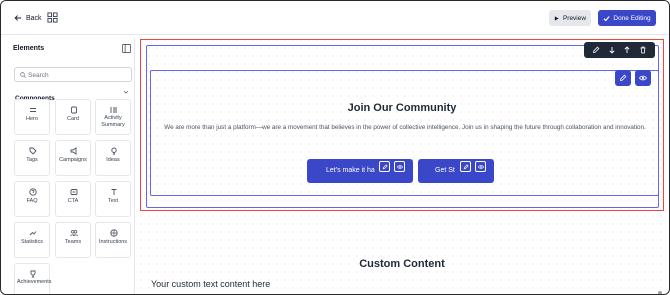 This screenshot has height=295, width=670. I want to click on sidebar-title: Elements, so click(29, 48).